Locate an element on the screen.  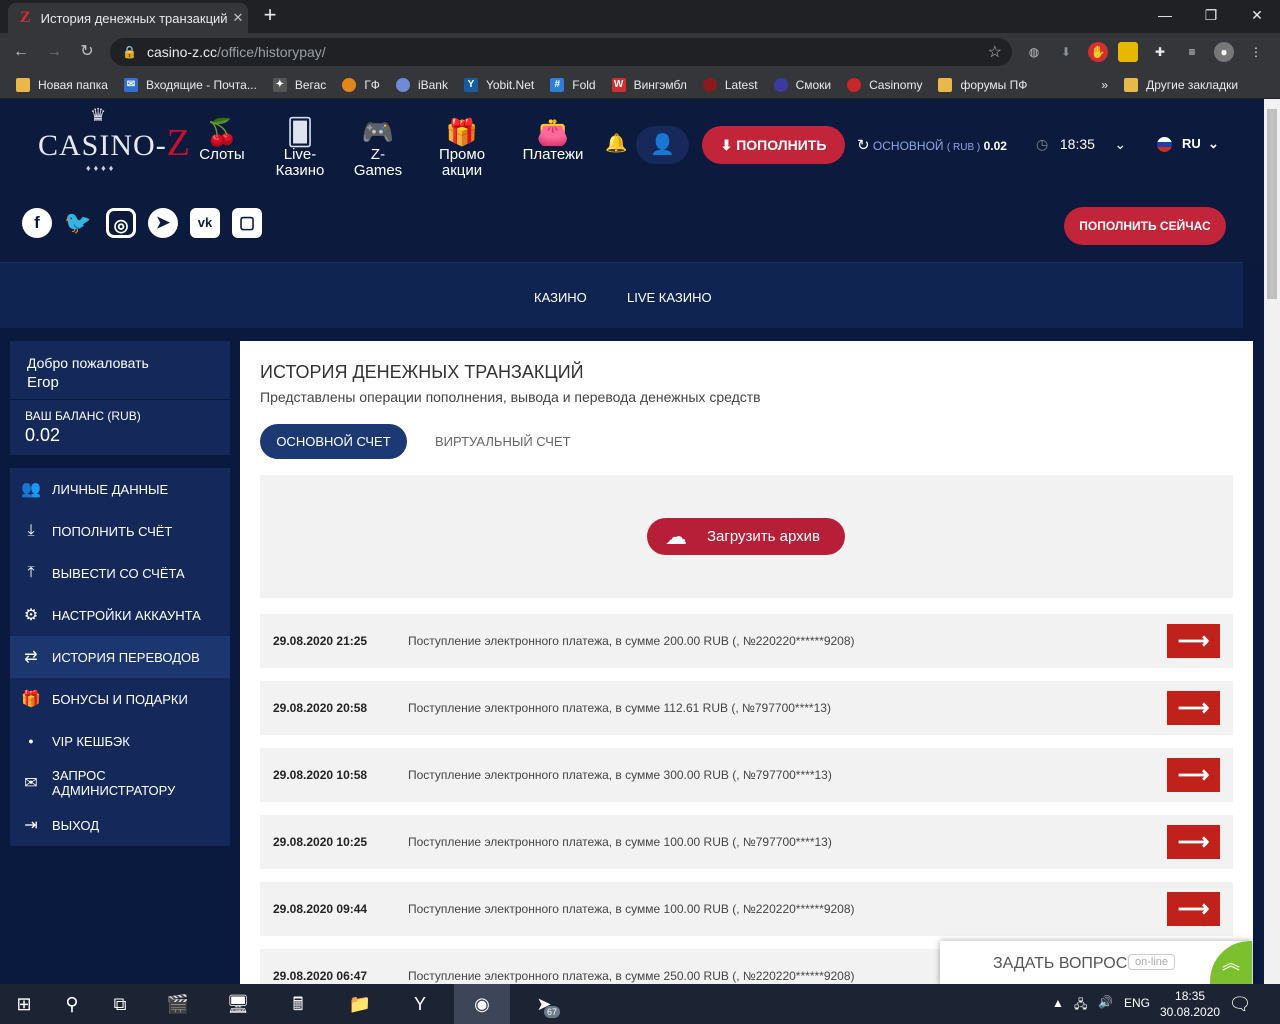
calculator-icon: 🖩 is located at coordinates (298, 1004).